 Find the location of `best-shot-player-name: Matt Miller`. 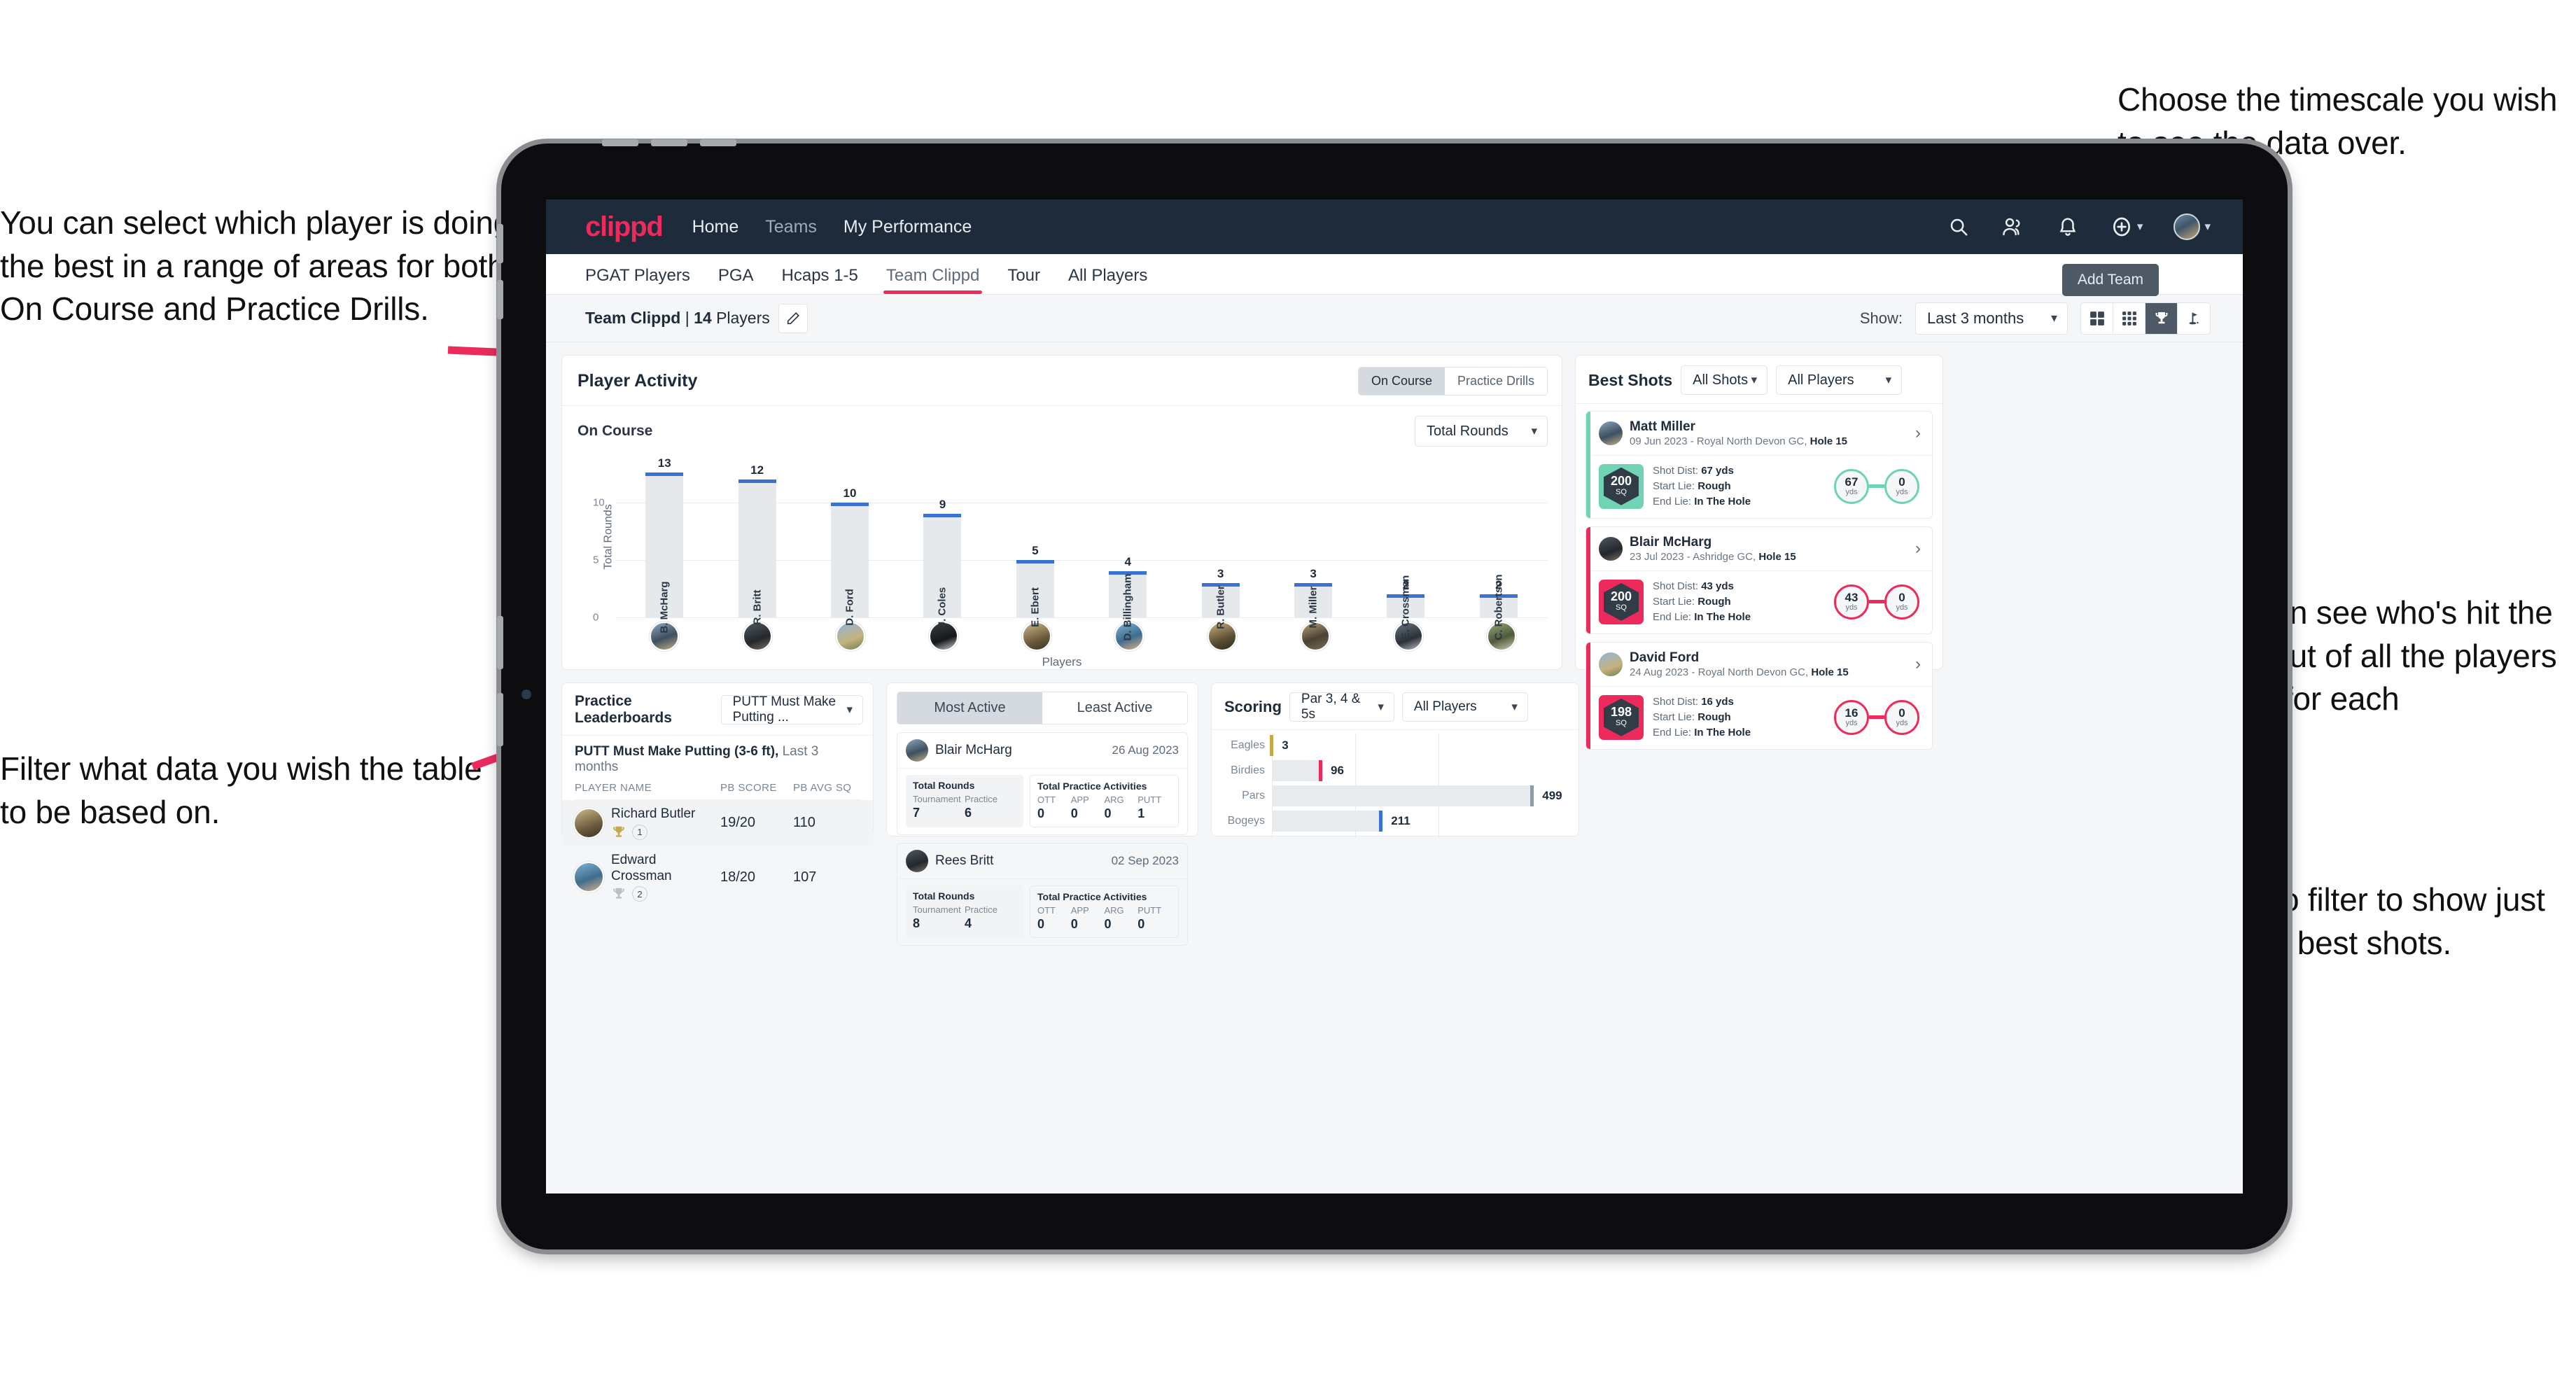

best-shot-player-name: Matt Miller is located at coordinates (1662, 426).